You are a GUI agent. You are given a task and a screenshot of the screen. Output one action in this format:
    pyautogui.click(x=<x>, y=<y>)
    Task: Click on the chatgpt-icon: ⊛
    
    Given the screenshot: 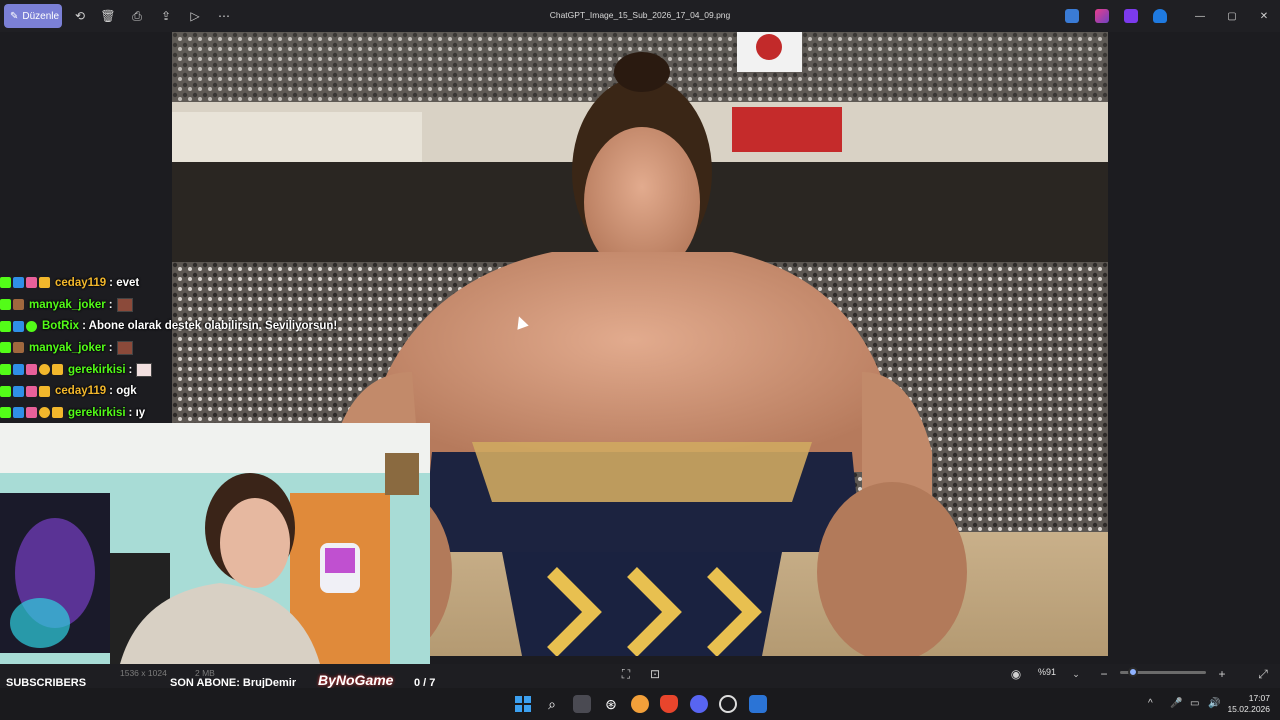 What is the action you would take?
    pyautogui.click(x=611, y=704)
    